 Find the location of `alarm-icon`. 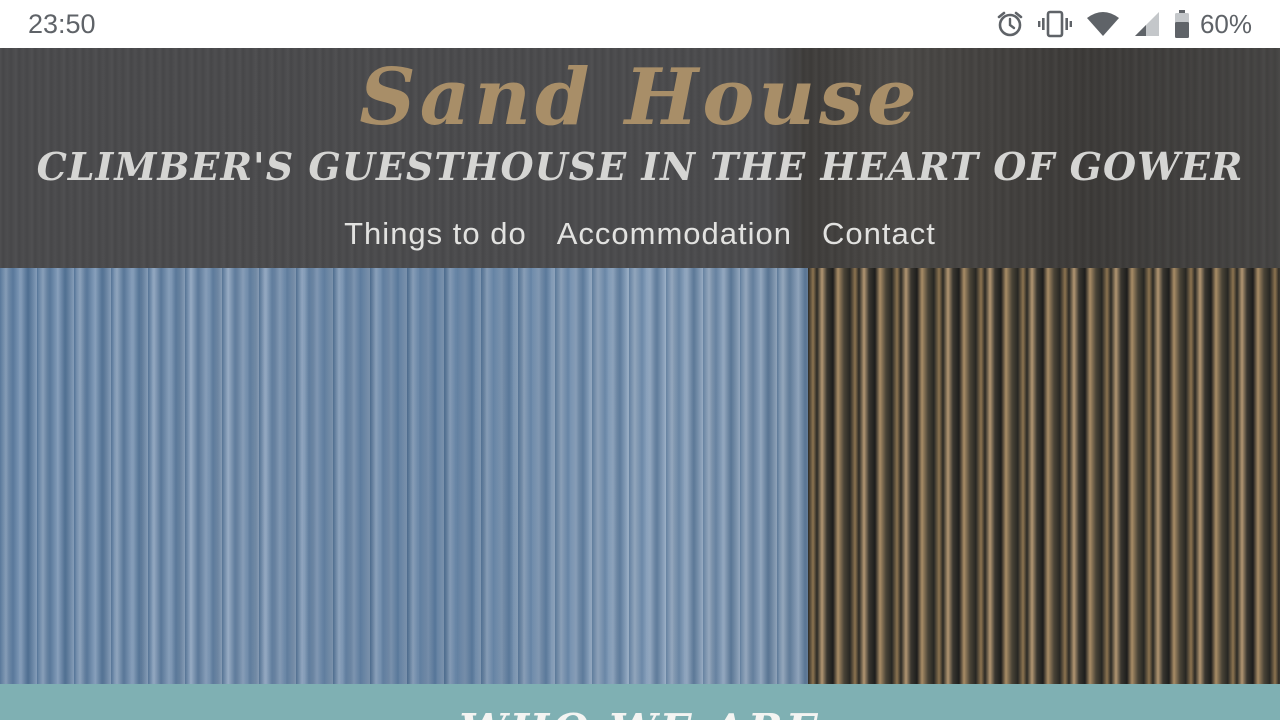

alarm-icon is located at coordinates (1010, 24).